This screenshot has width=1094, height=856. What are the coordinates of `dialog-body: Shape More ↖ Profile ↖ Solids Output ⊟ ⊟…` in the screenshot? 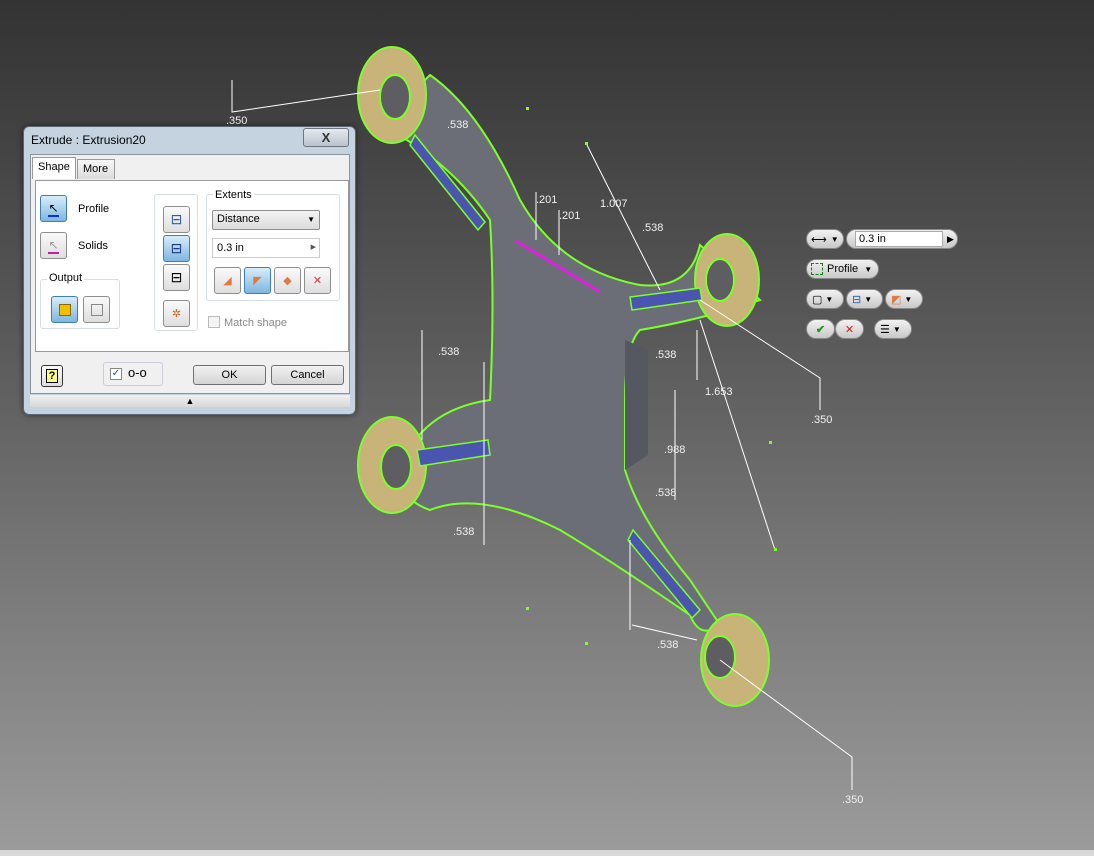 It's located at (190, 274).